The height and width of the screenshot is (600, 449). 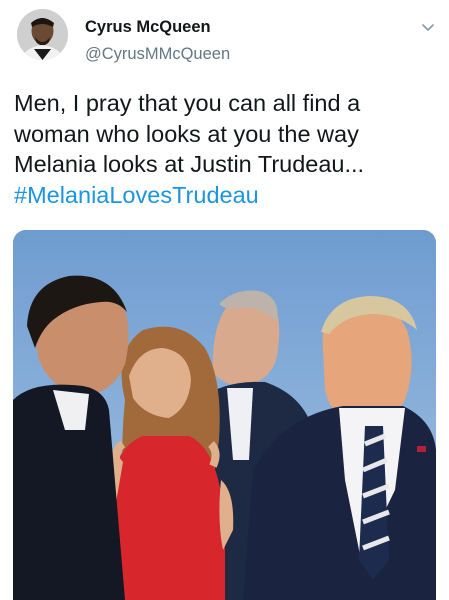 I want to click on avatar, so click(x=42, y=34).